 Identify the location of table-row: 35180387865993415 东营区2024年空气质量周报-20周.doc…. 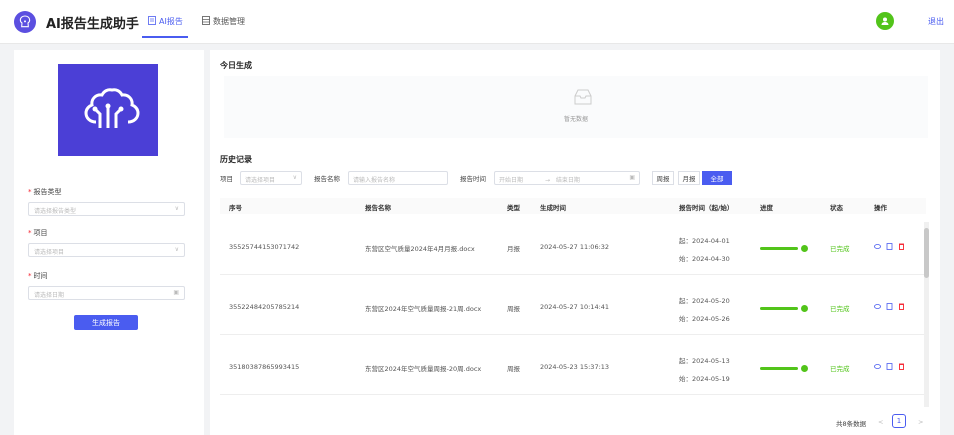
(573, 366).